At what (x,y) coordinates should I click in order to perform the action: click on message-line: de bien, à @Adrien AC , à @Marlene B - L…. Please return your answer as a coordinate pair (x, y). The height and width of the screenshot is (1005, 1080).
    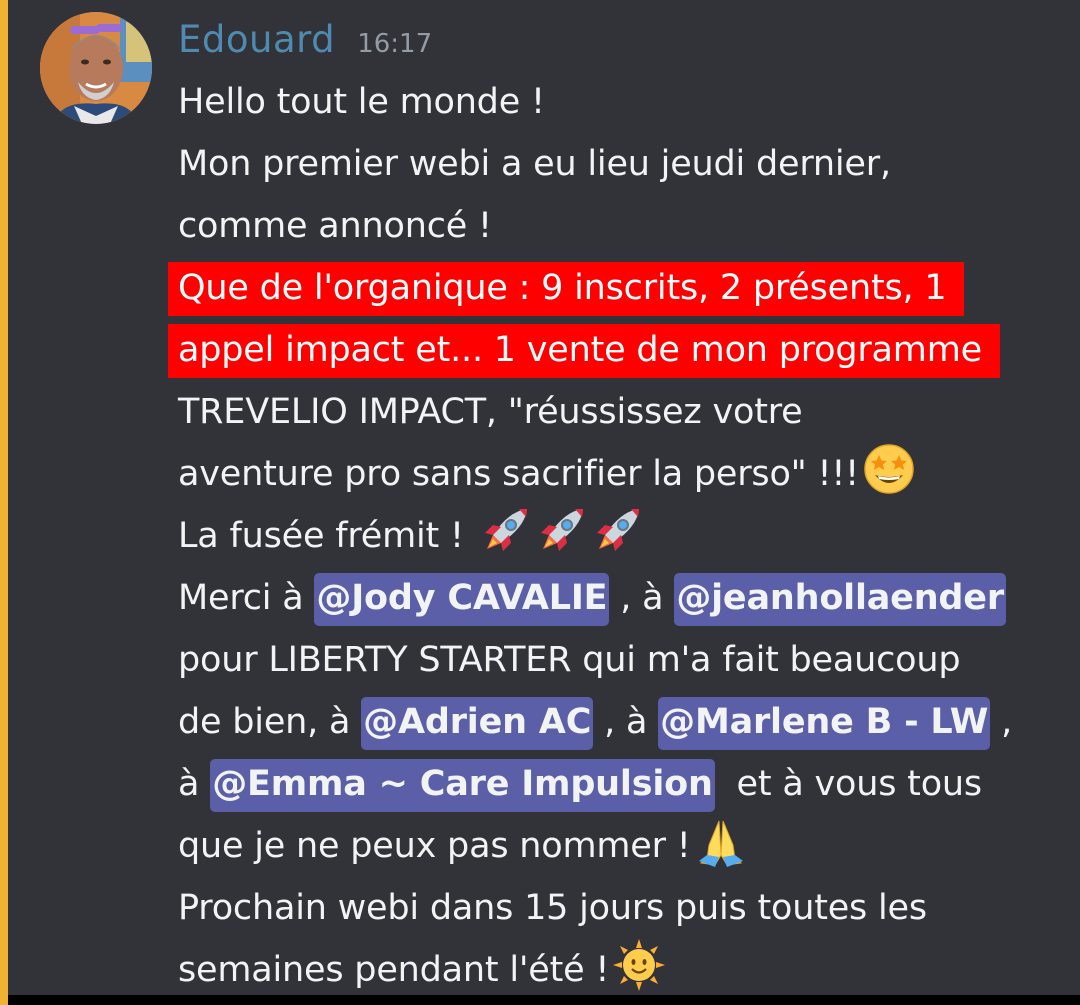
    Looking at the image, I should click on (628, 722).